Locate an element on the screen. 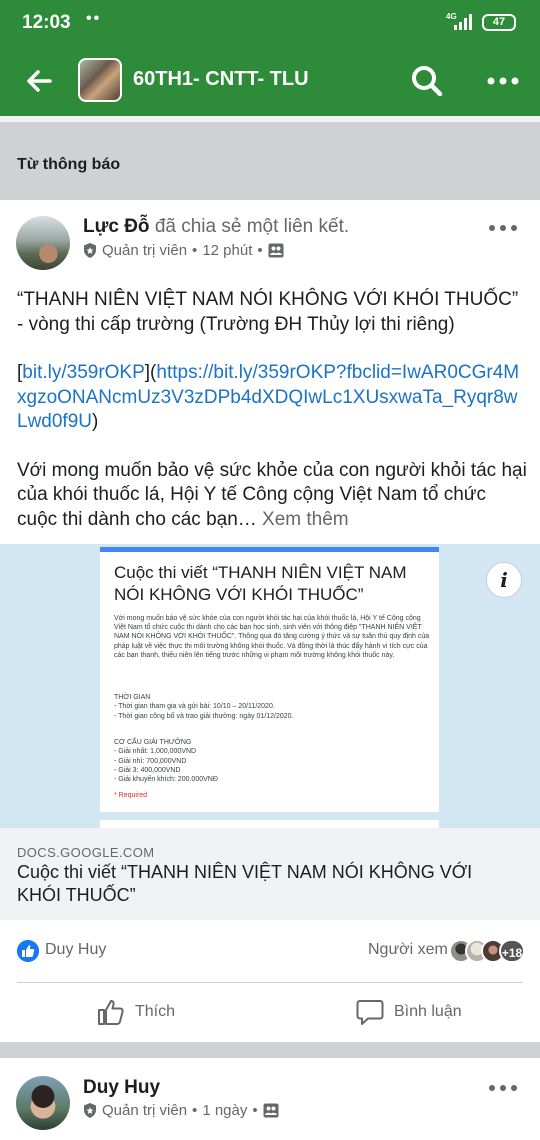  section-label: Từ thông báo is located at coordinates (69, 164).